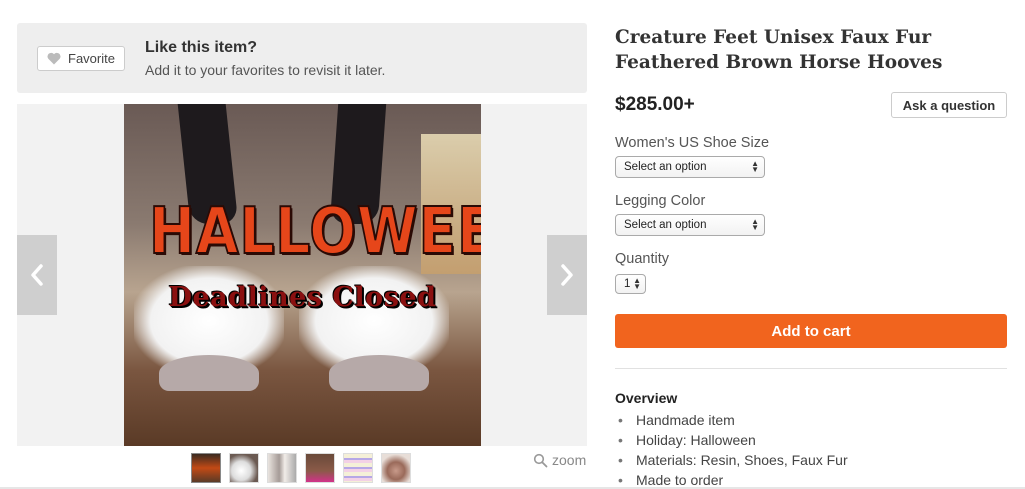  Describe the element at coordinates (692, 143) in the screenshot. I see `shoe-size-label: Women's US Shoe Size` at that location.